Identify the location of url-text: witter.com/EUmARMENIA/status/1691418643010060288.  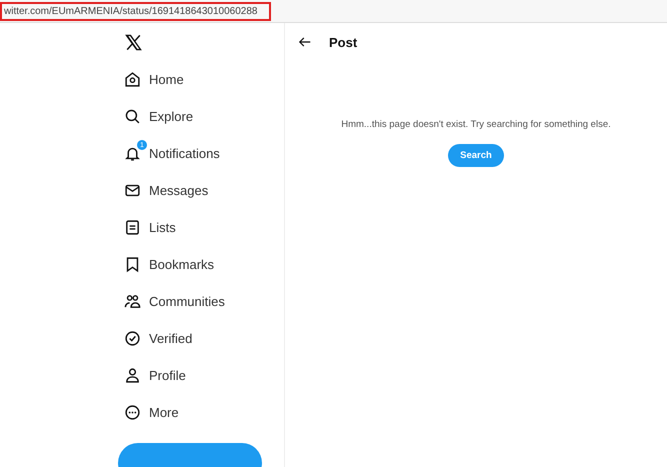
(136, 11).